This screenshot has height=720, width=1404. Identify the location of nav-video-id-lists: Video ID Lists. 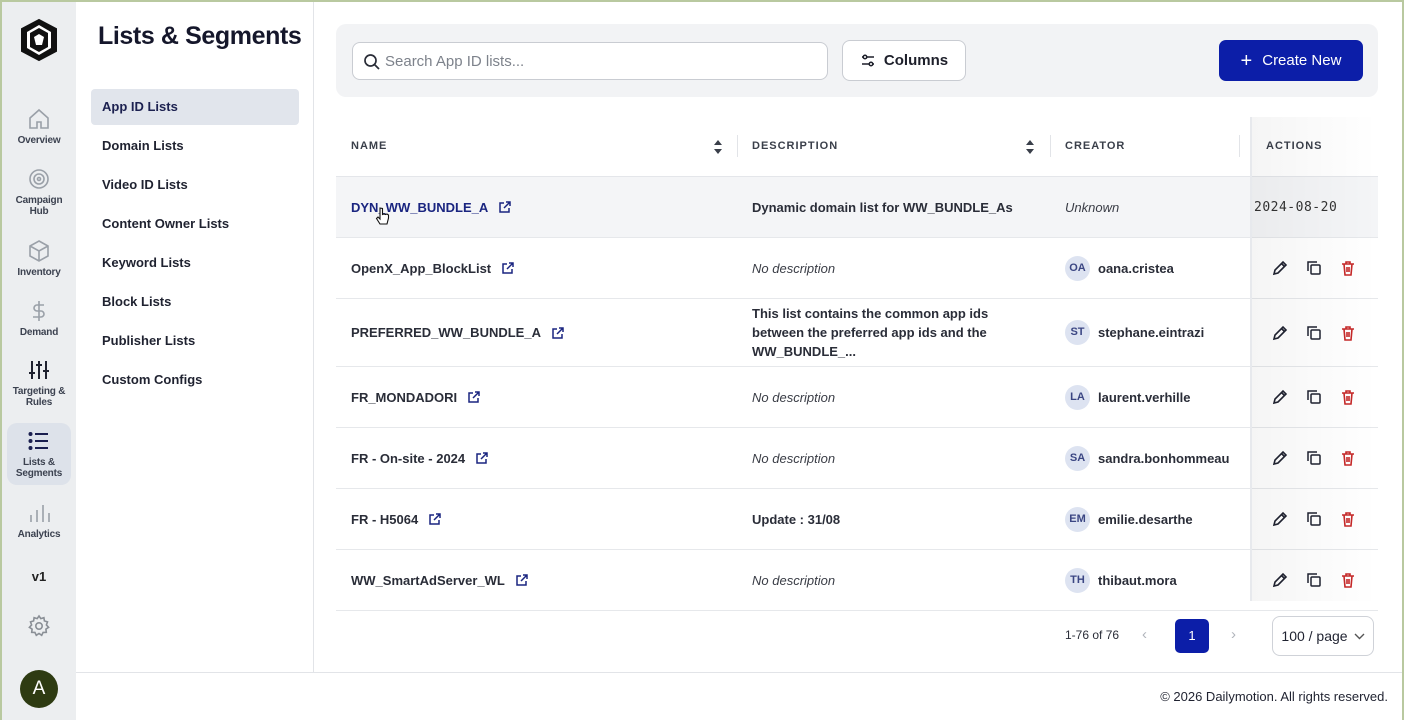
(195, 185).